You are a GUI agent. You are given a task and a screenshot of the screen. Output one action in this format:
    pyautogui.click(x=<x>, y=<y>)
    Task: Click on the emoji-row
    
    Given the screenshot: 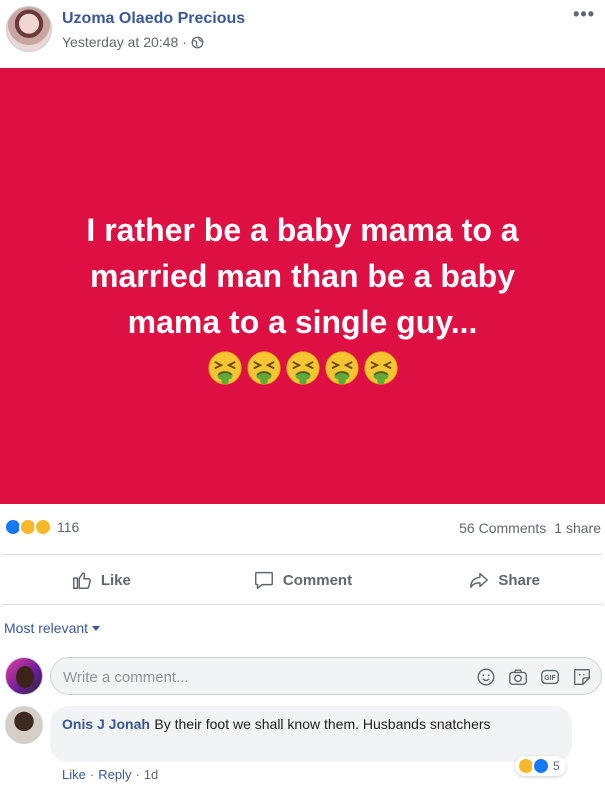 What is the action you would take?
    pyautogui.click(x=303, y=368)
    